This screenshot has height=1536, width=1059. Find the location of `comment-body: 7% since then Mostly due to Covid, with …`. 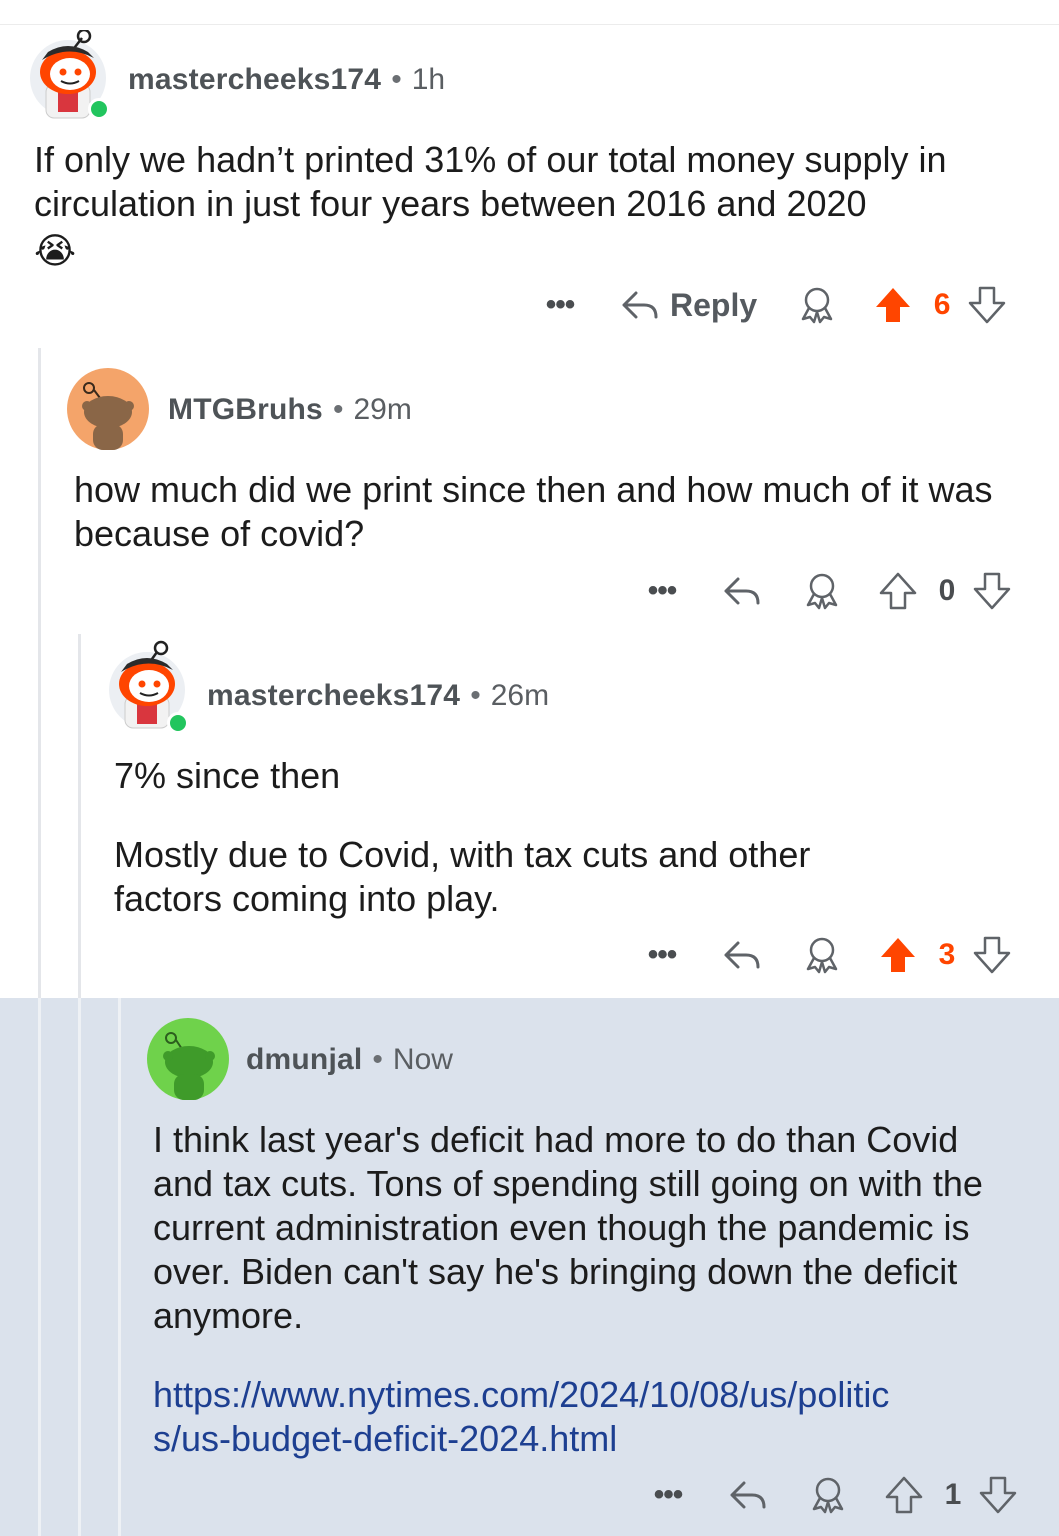

comment-body: 7% since then Mostly due to Covid, with … is located at coordinates (569, 837).